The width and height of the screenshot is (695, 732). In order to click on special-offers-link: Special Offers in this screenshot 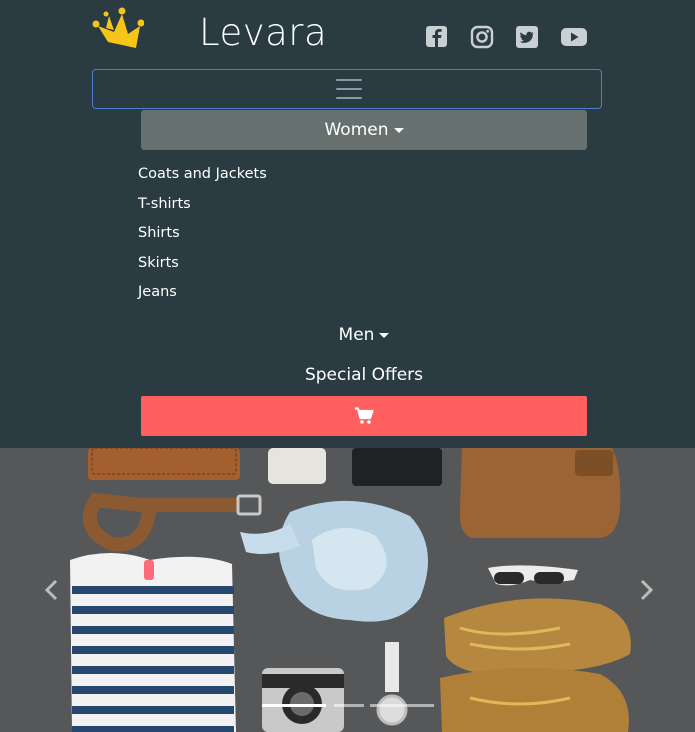, I will do `click(364, 375)`.